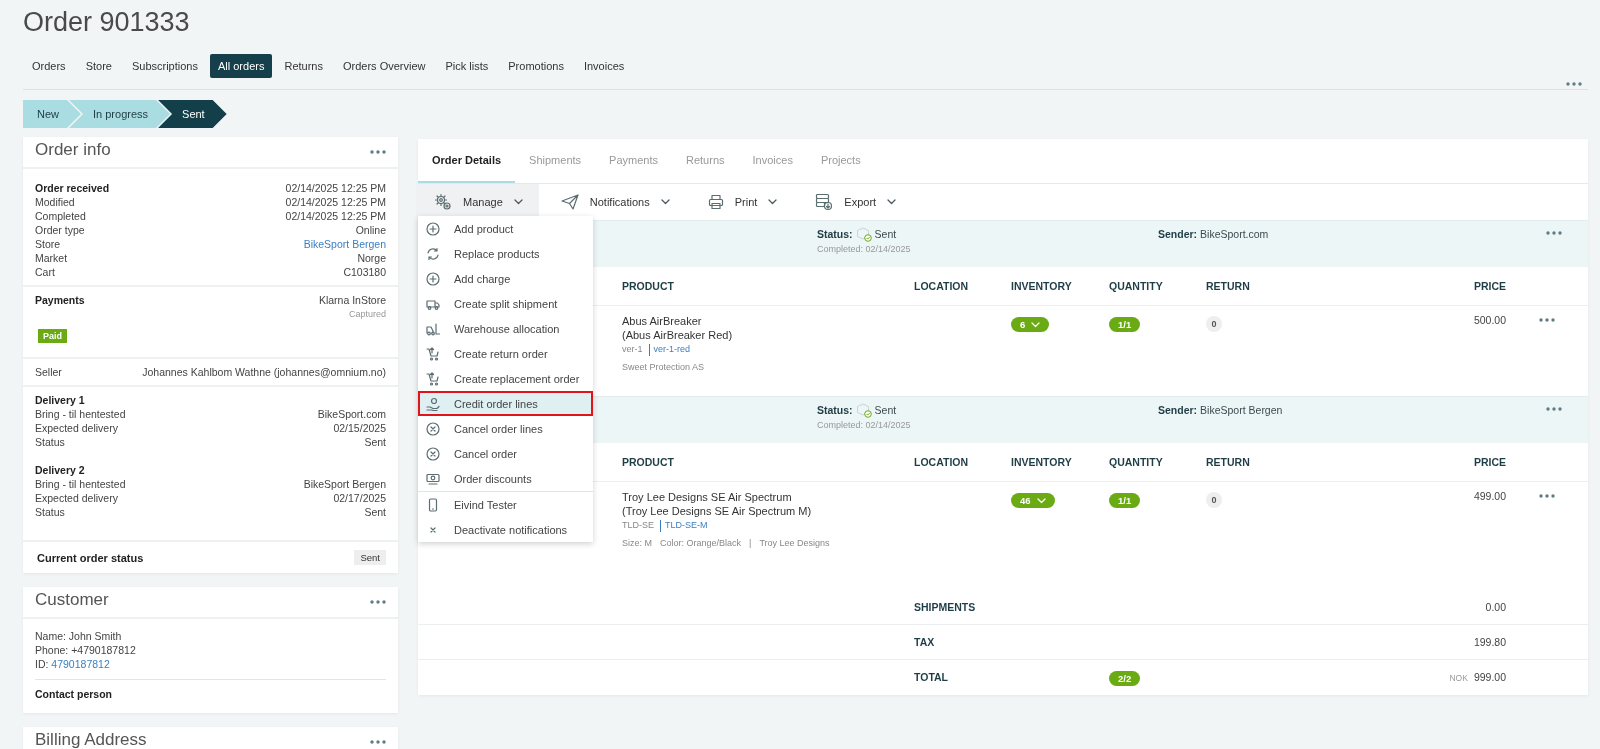 Image resolution: width=1600 pixels, height=749 pixels. Describe the element at coordinates (863, 410) in the screenshot. I see `package-check-icon` at that location.